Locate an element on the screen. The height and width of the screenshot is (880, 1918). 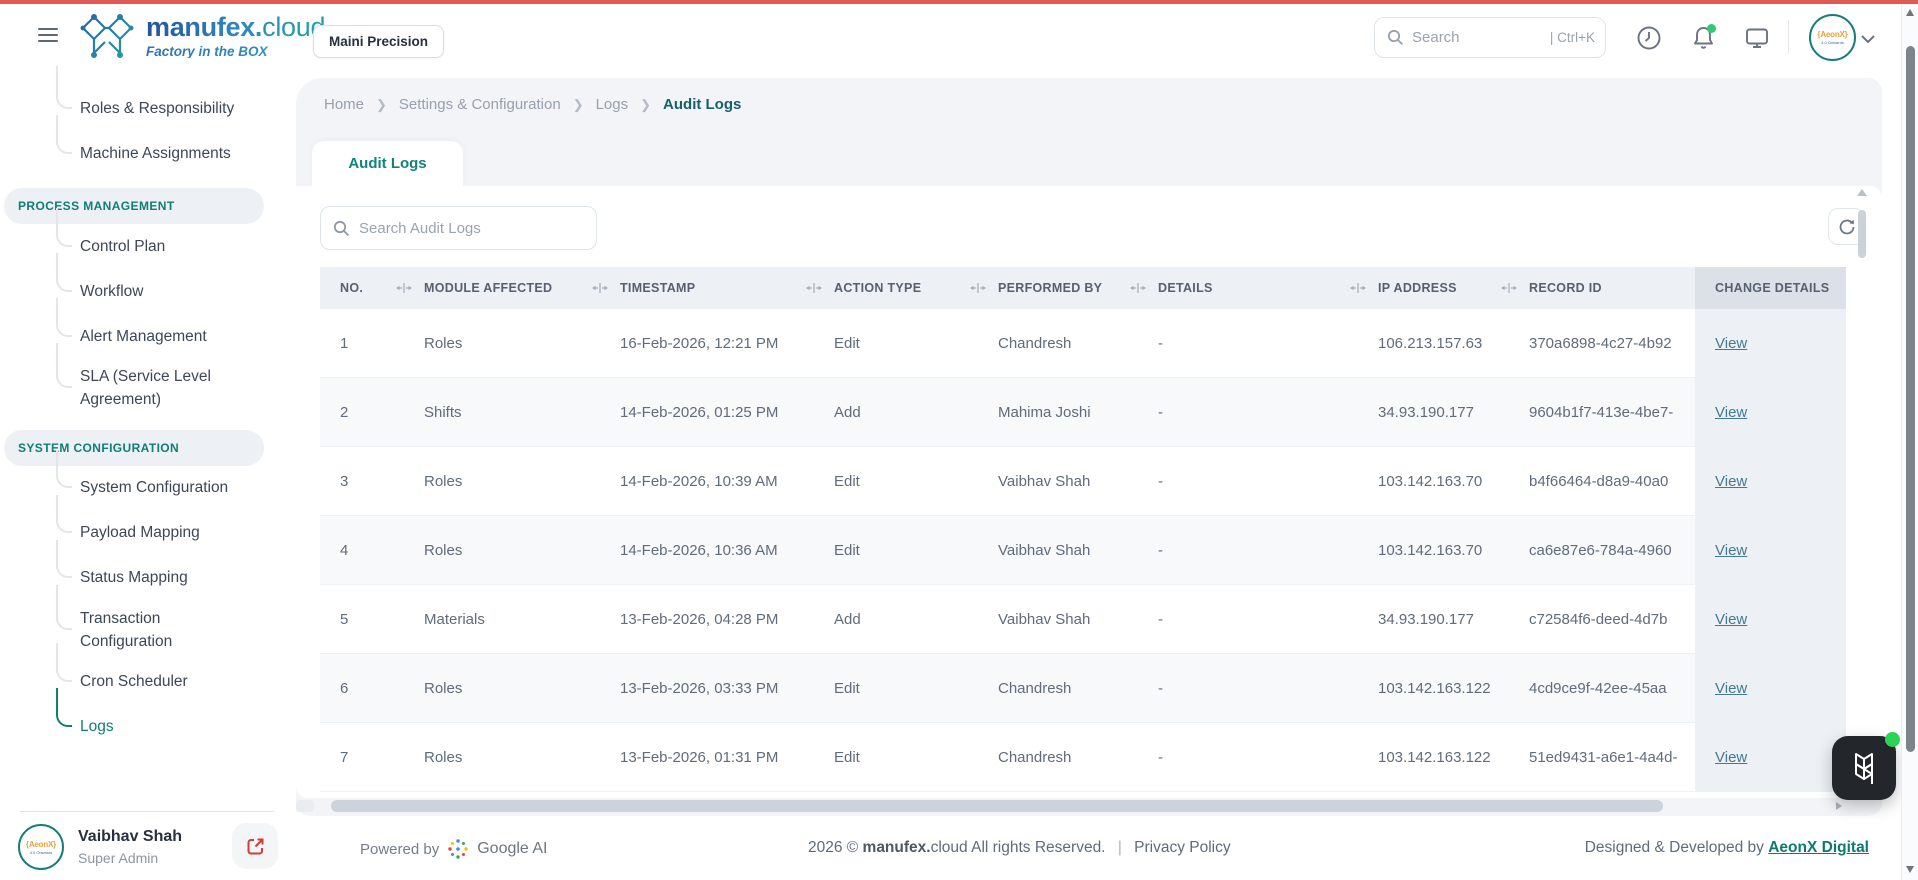
breadcrumb-settings: Settings & Configuration is located at coordinates (480, 104).